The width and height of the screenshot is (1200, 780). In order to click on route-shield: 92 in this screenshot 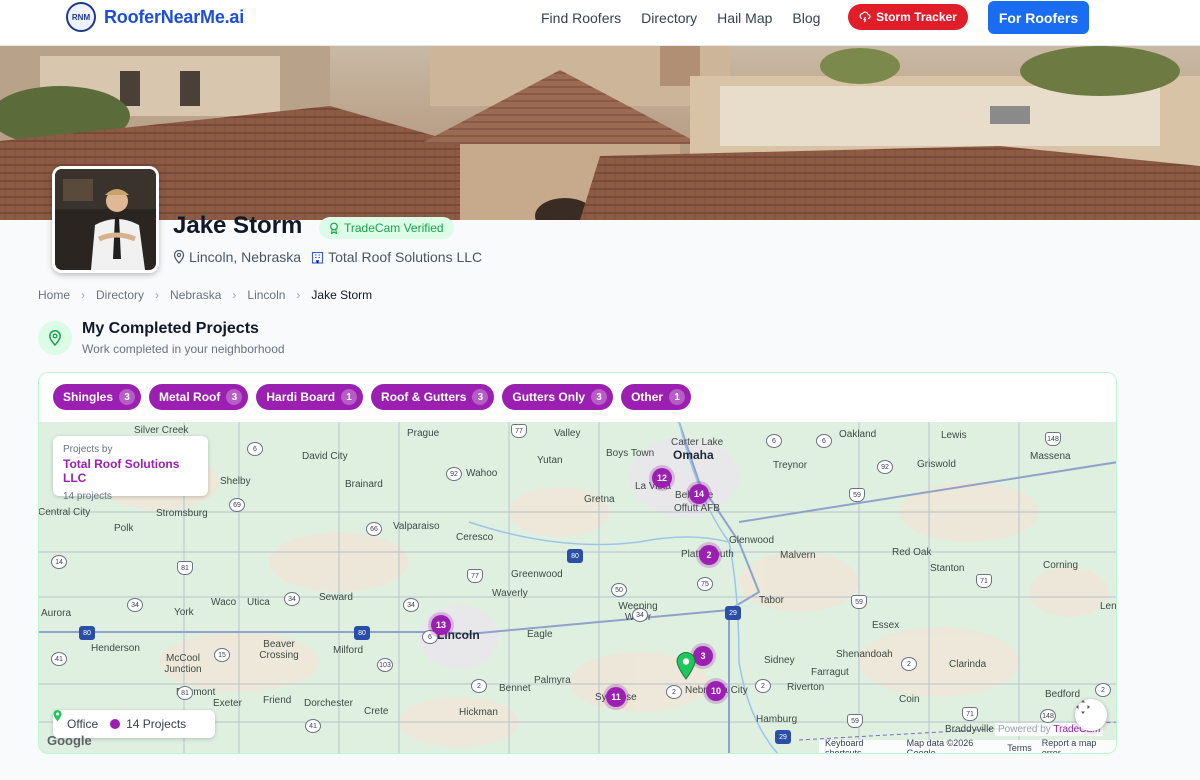, I will do `click(885, 467)`.